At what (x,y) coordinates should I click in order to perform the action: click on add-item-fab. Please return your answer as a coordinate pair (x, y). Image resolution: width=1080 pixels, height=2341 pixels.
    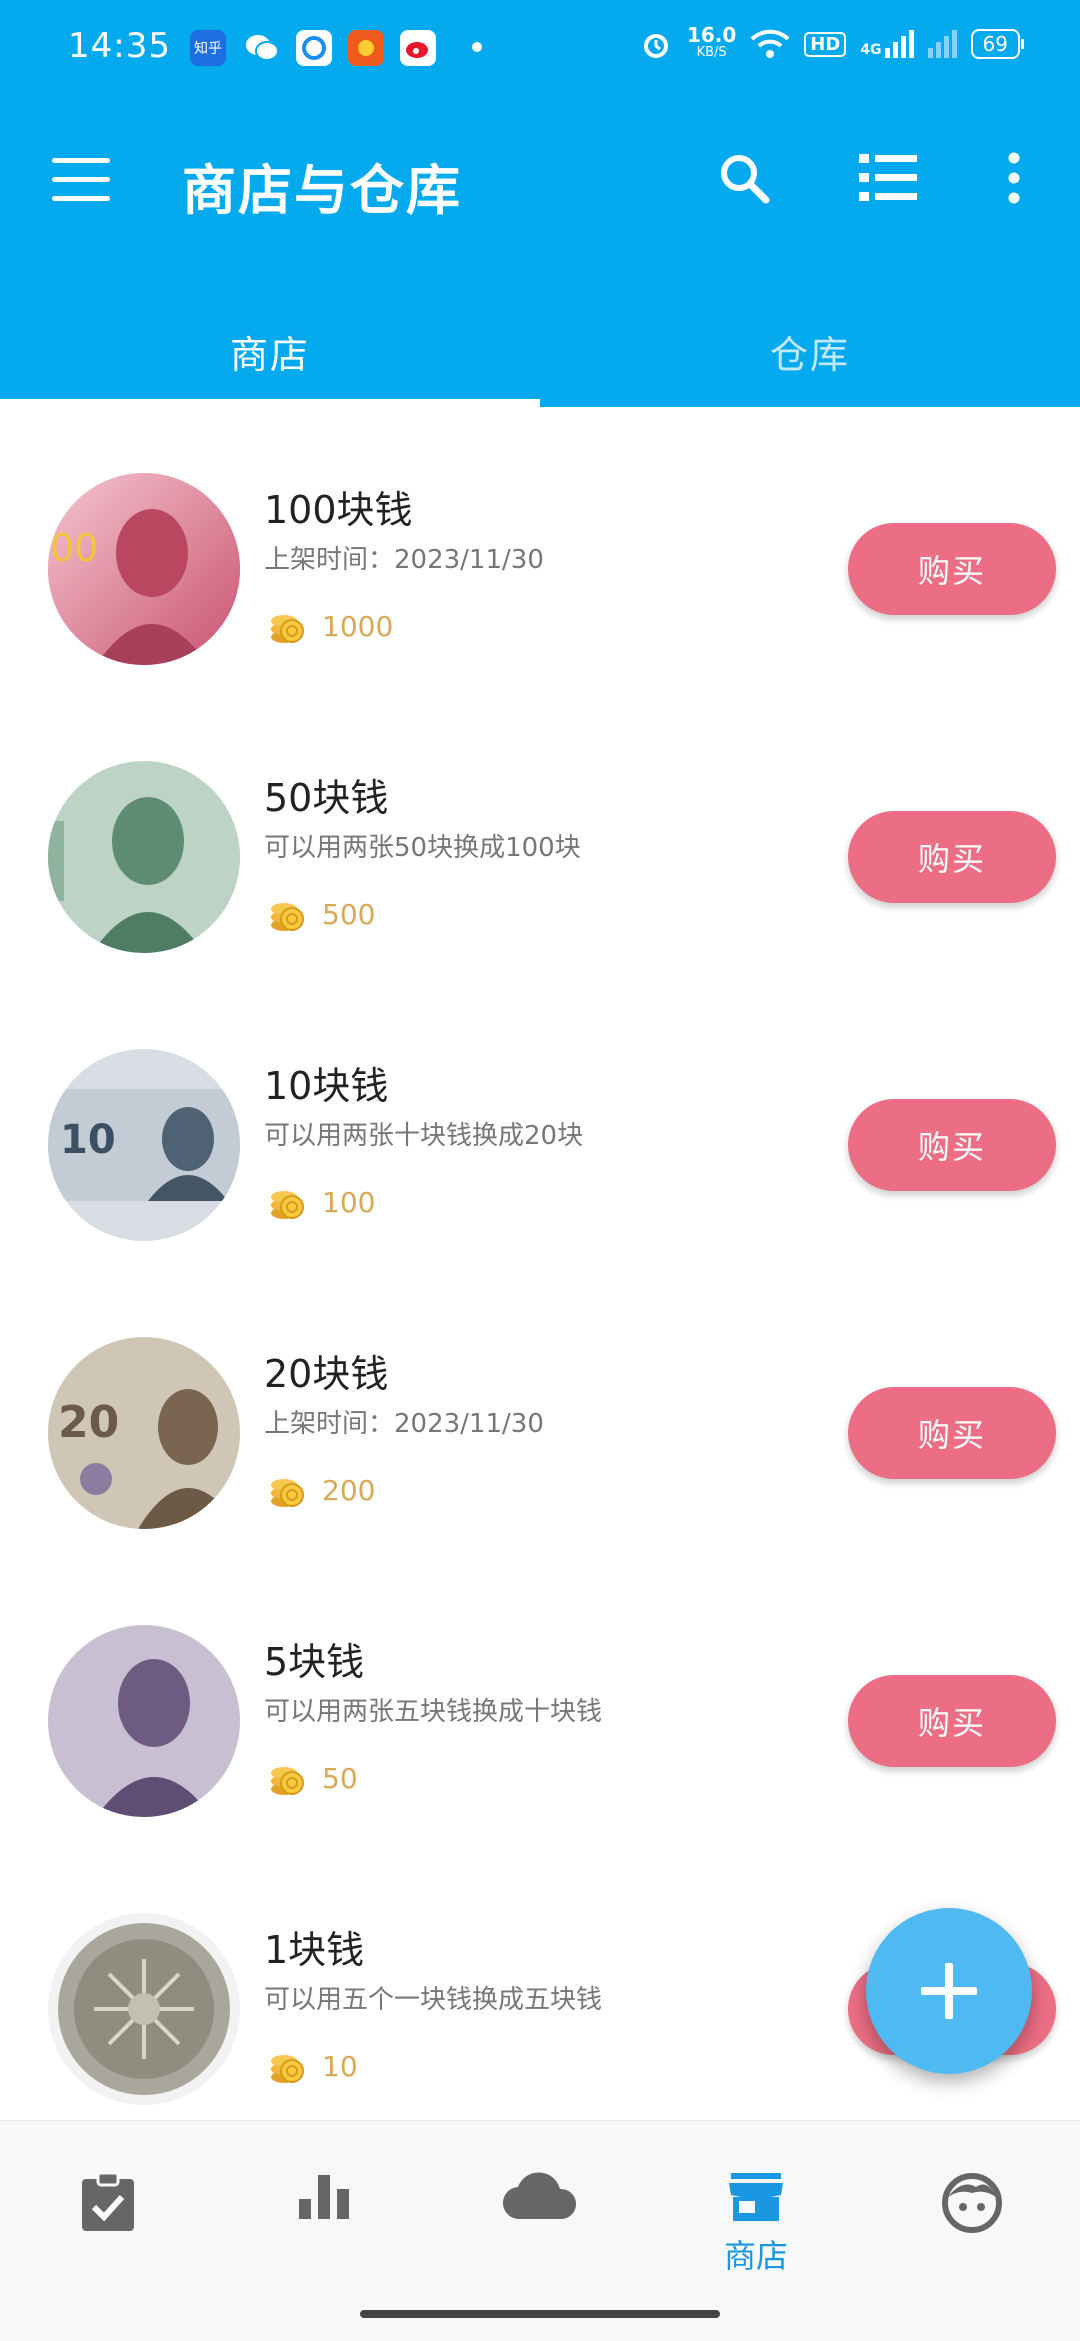
    Looking at the image, I should click on (949, 1991).